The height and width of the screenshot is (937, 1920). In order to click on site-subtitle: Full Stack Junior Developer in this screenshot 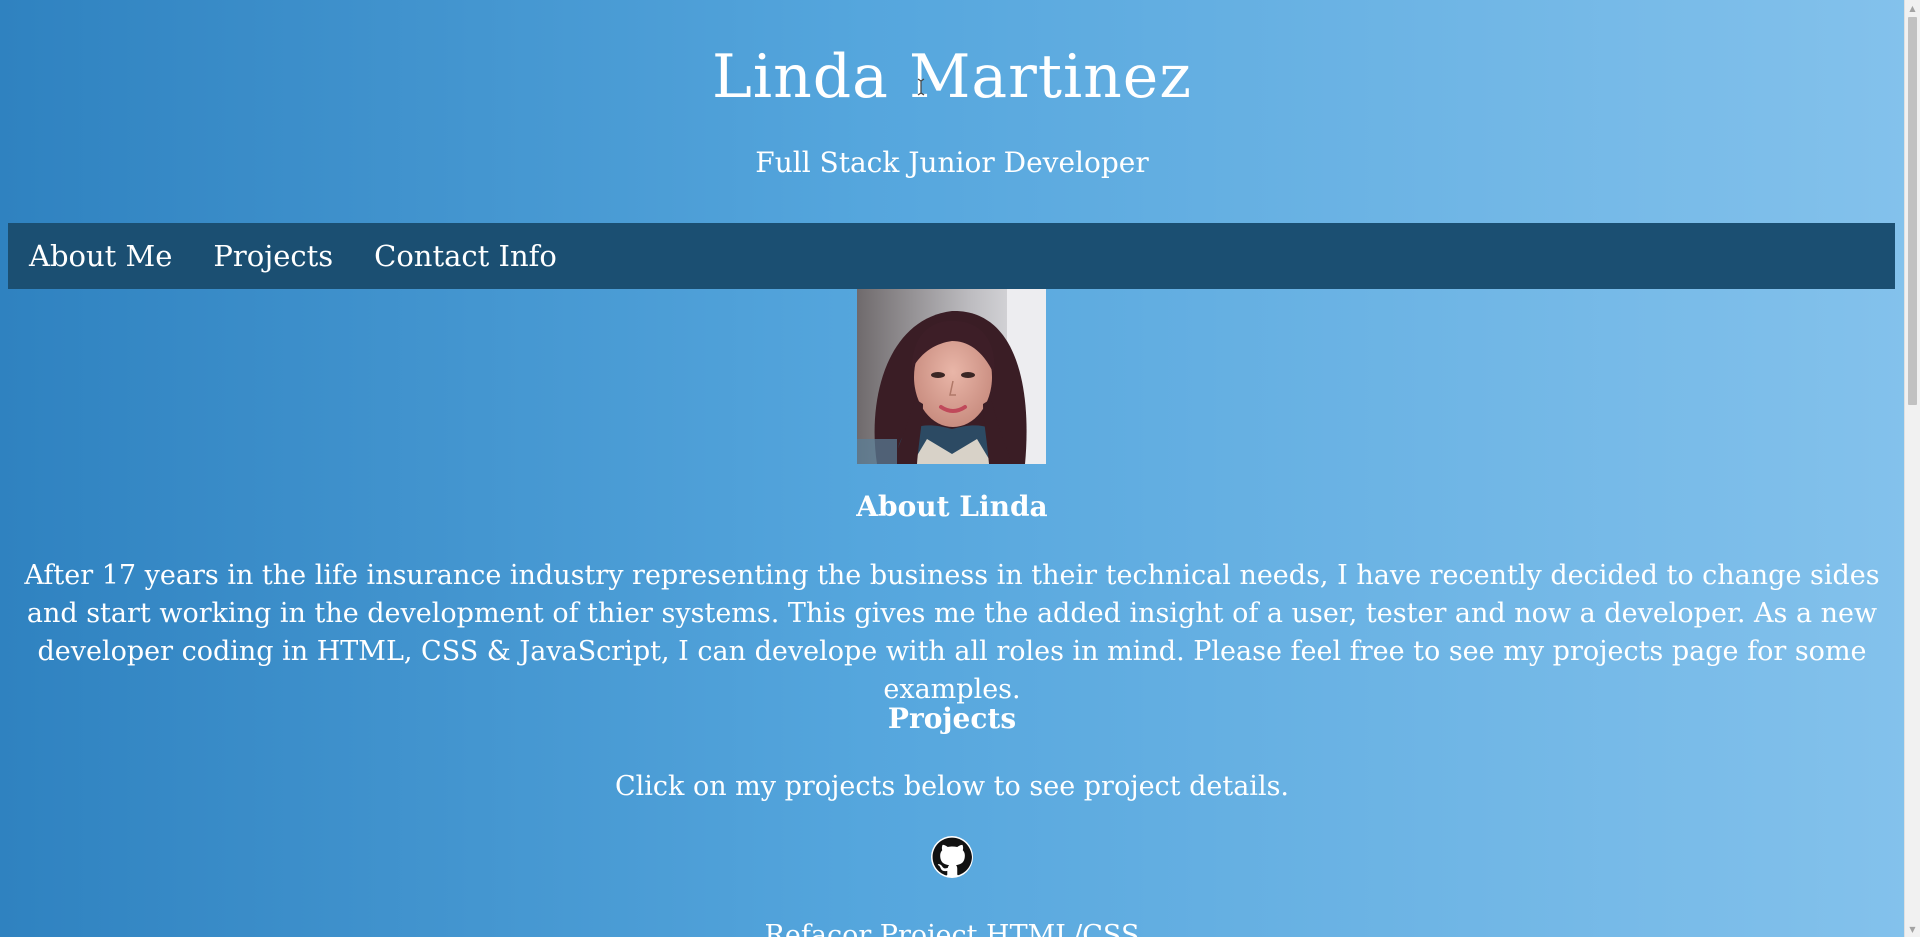, I will do `click(952, 162)`.